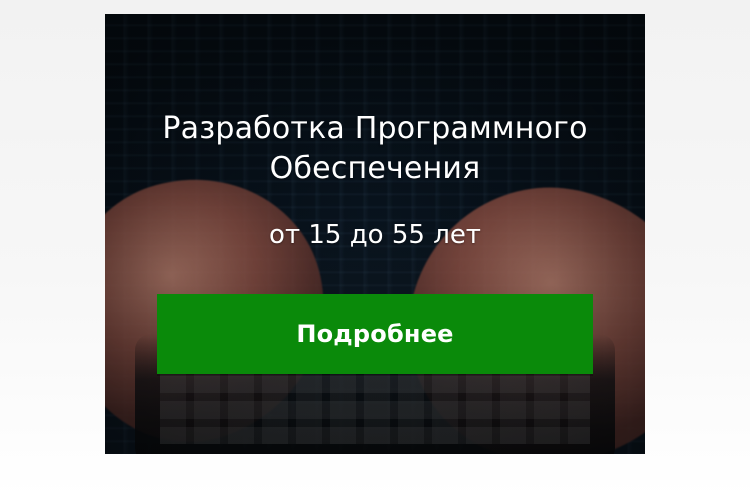 This screenshot has height=499, width=750. Describe the element at coordinates (375, 168) in the screenshot. I see `ad-title-line-2: Обеспечения` at that location.